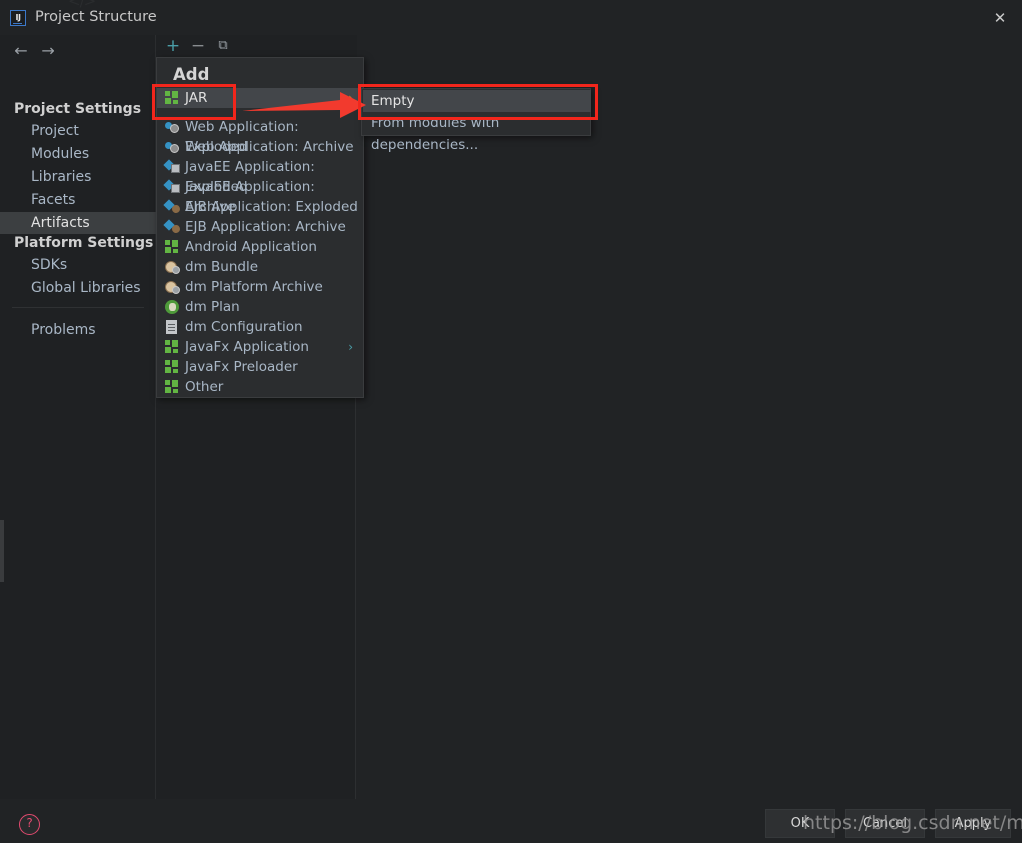 The width and height of the screenshot is (1022, 843). Describe the element at coordinates (78, 131) in the screenshot. I see `sidebar-item-project: Project` at that location.